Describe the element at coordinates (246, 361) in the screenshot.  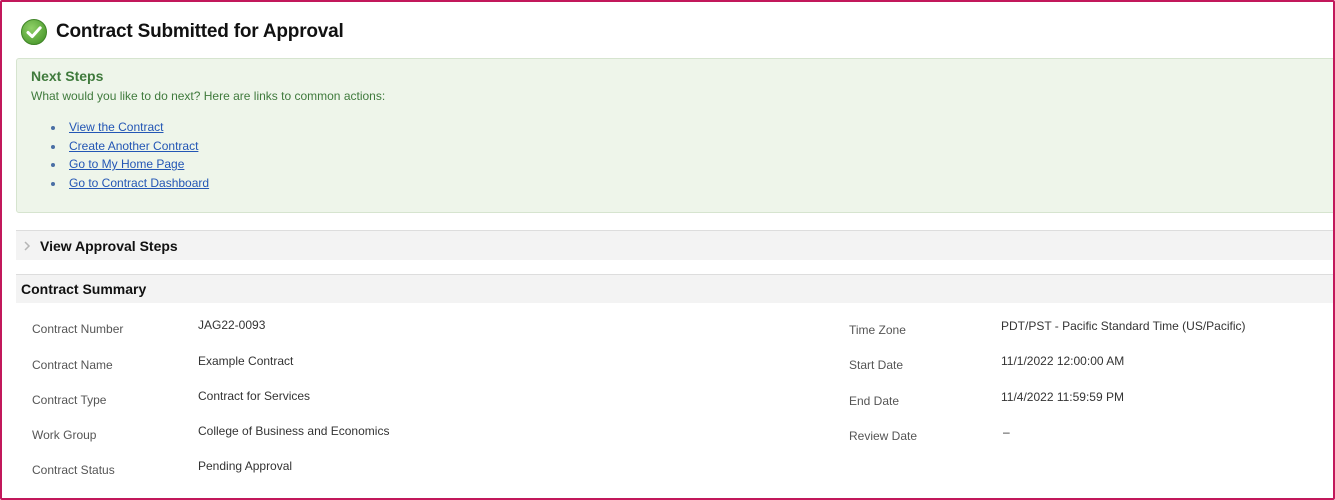
I see `contract-name-value: Example Contract` at that location.